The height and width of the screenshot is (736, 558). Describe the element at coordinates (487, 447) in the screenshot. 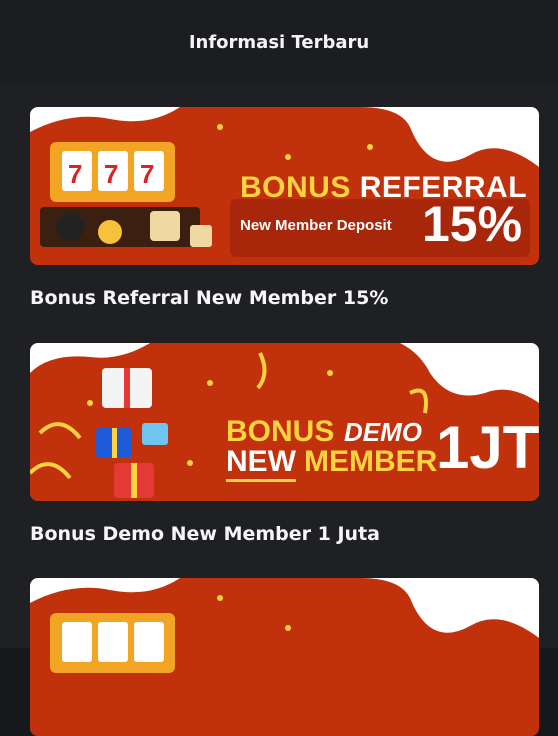

I see `banner-amount: 1JT` at that location.